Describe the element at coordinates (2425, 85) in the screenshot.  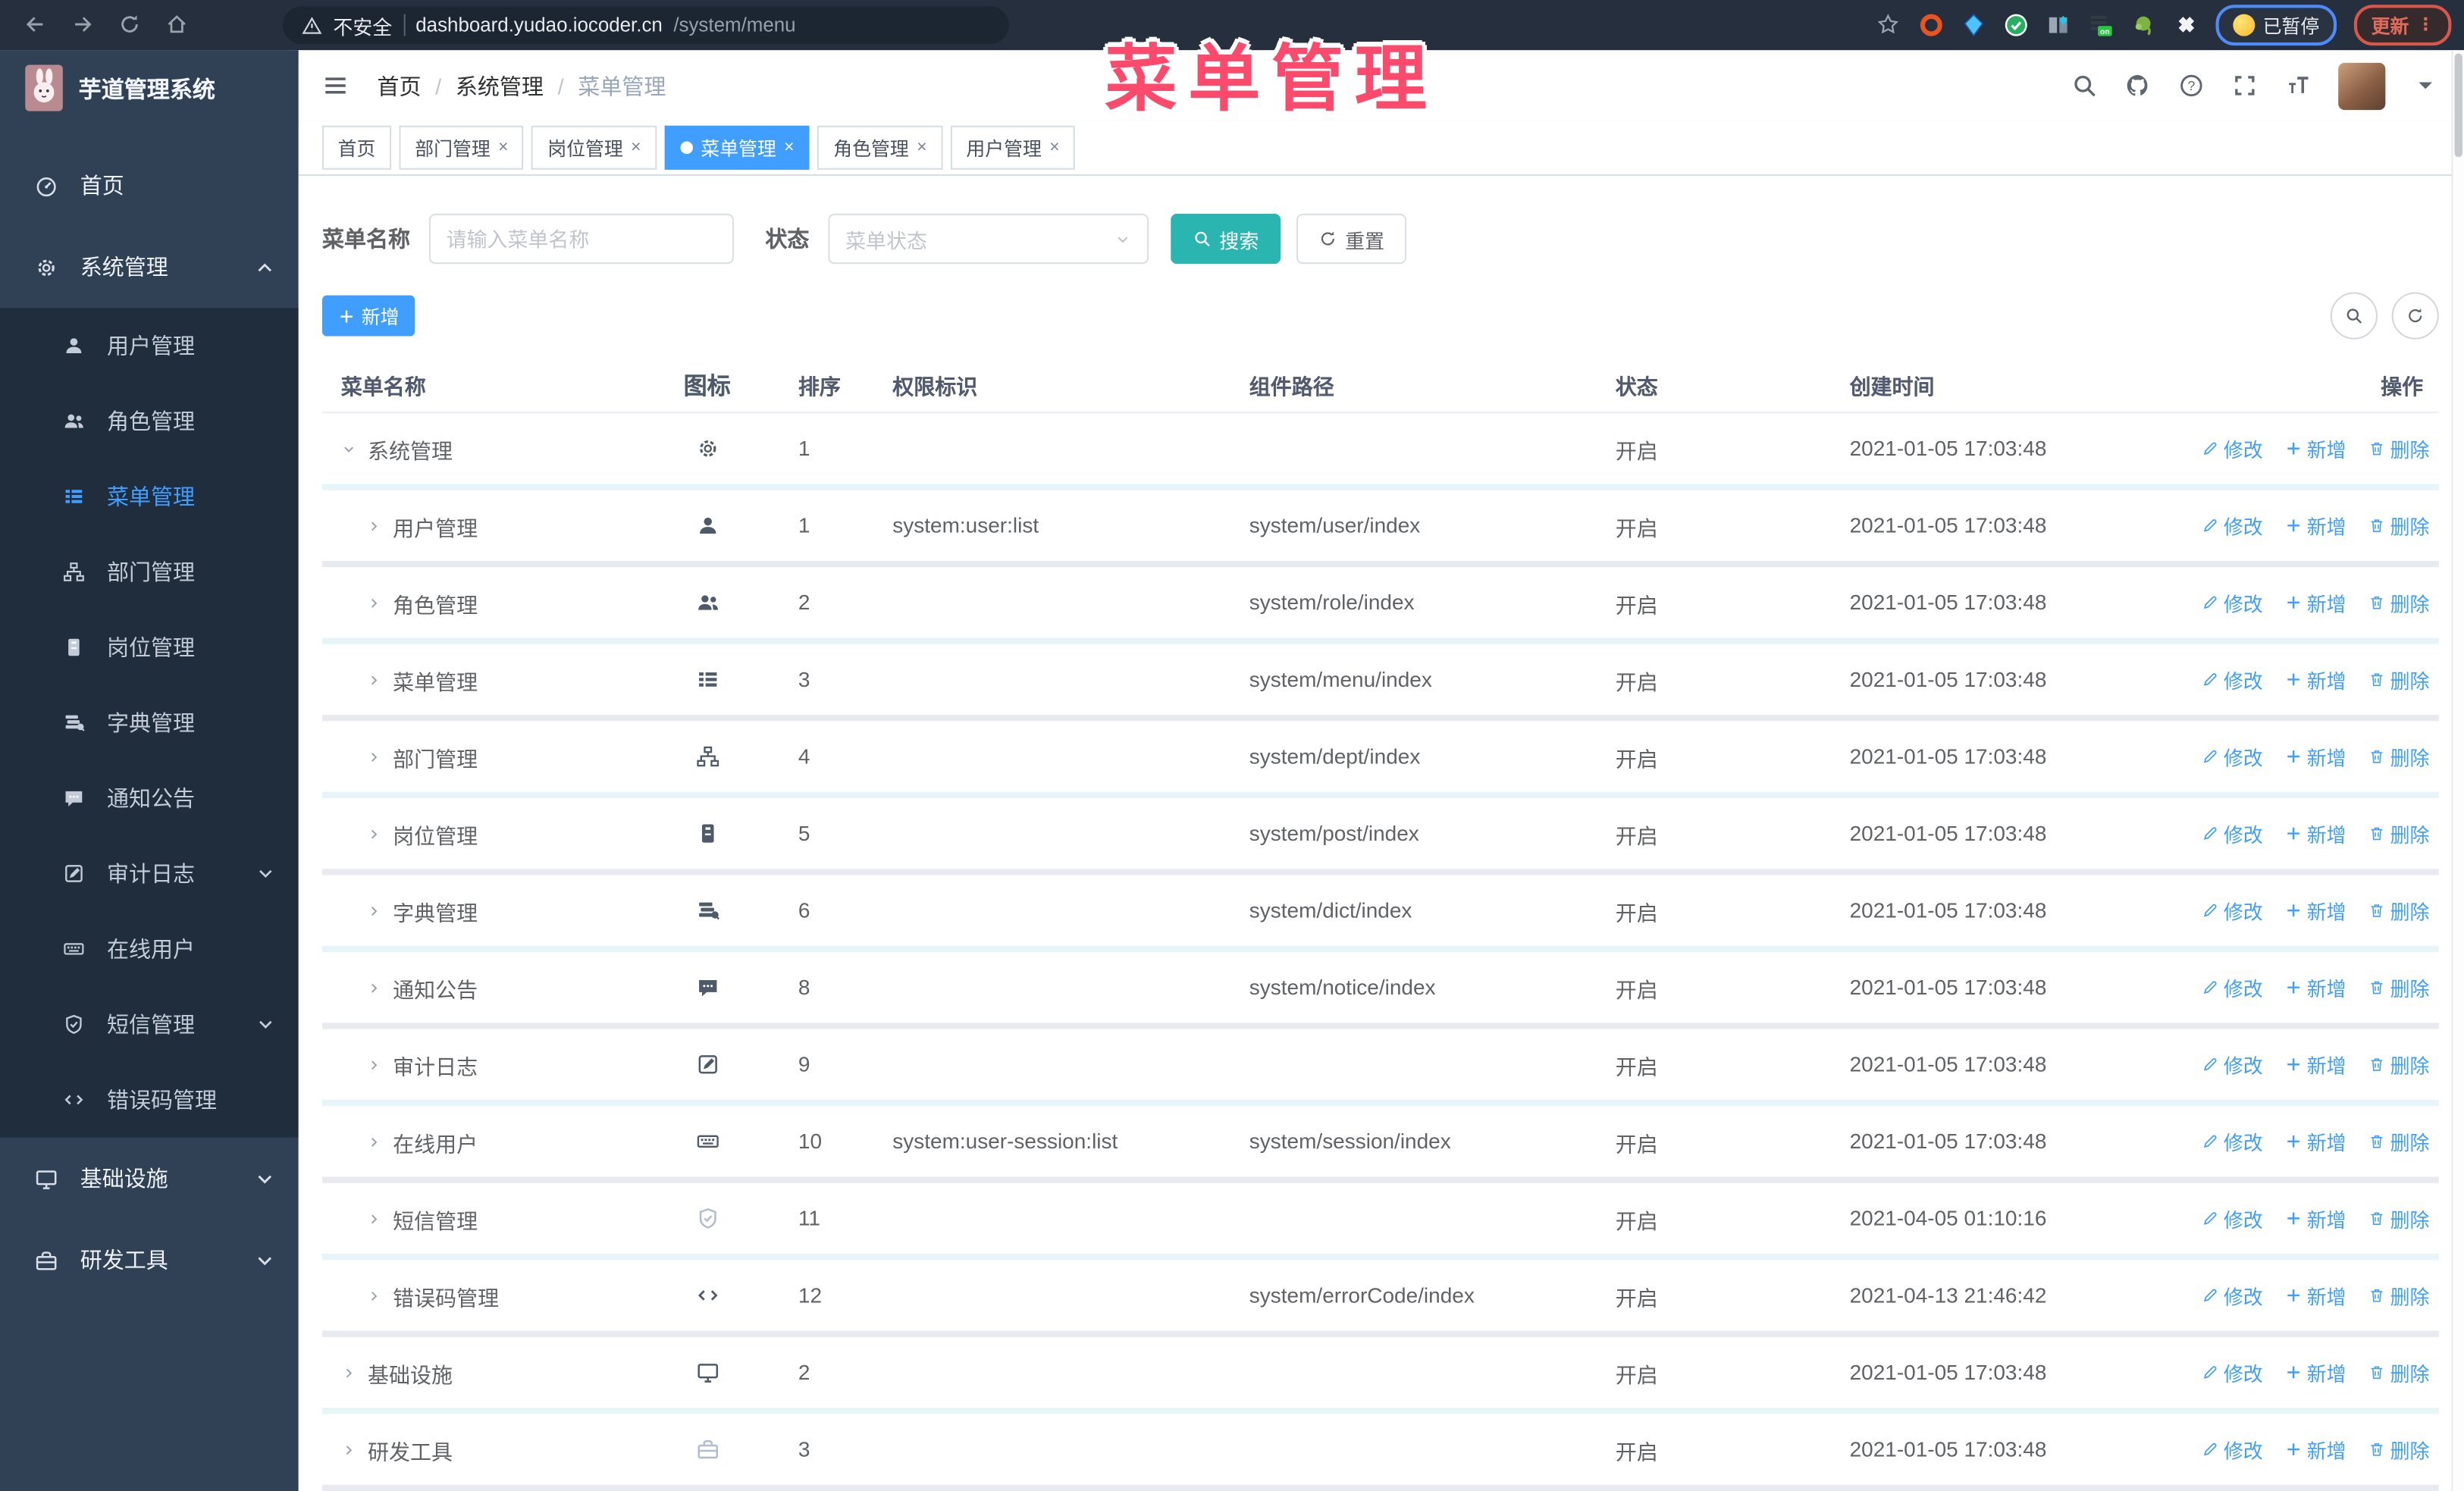
I see `avatar-caret-icon` at that location.